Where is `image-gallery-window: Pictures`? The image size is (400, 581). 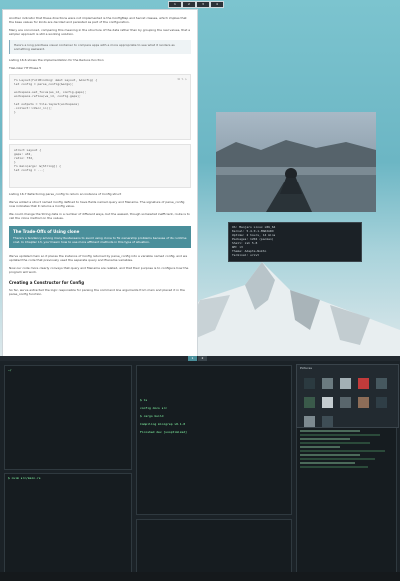
image-gallery-window: Pictures is located at coordinates (347, 396).